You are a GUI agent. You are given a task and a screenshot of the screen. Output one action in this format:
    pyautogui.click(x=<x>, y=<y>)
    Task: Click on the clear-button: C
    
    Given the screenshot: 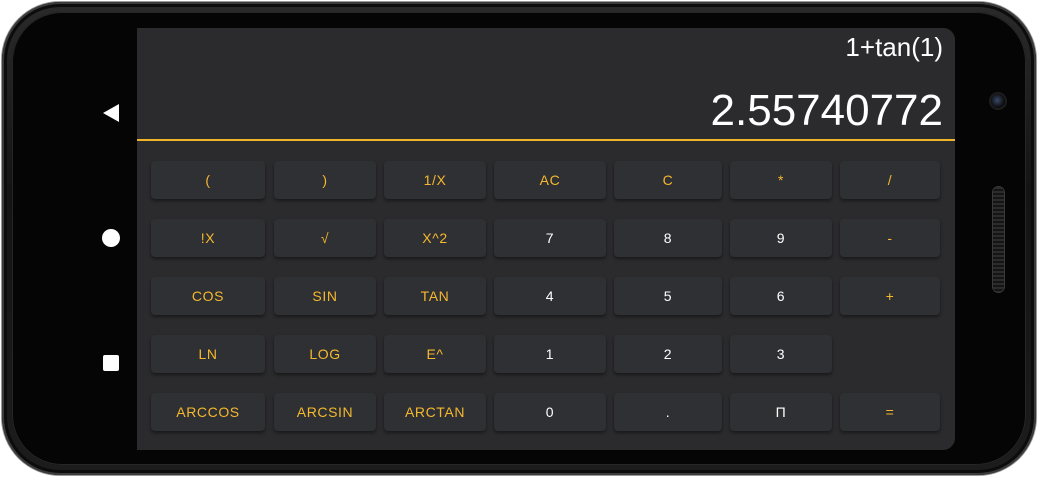 What is the action you would take?
    pyautogui.click(x=668, y=180)
    